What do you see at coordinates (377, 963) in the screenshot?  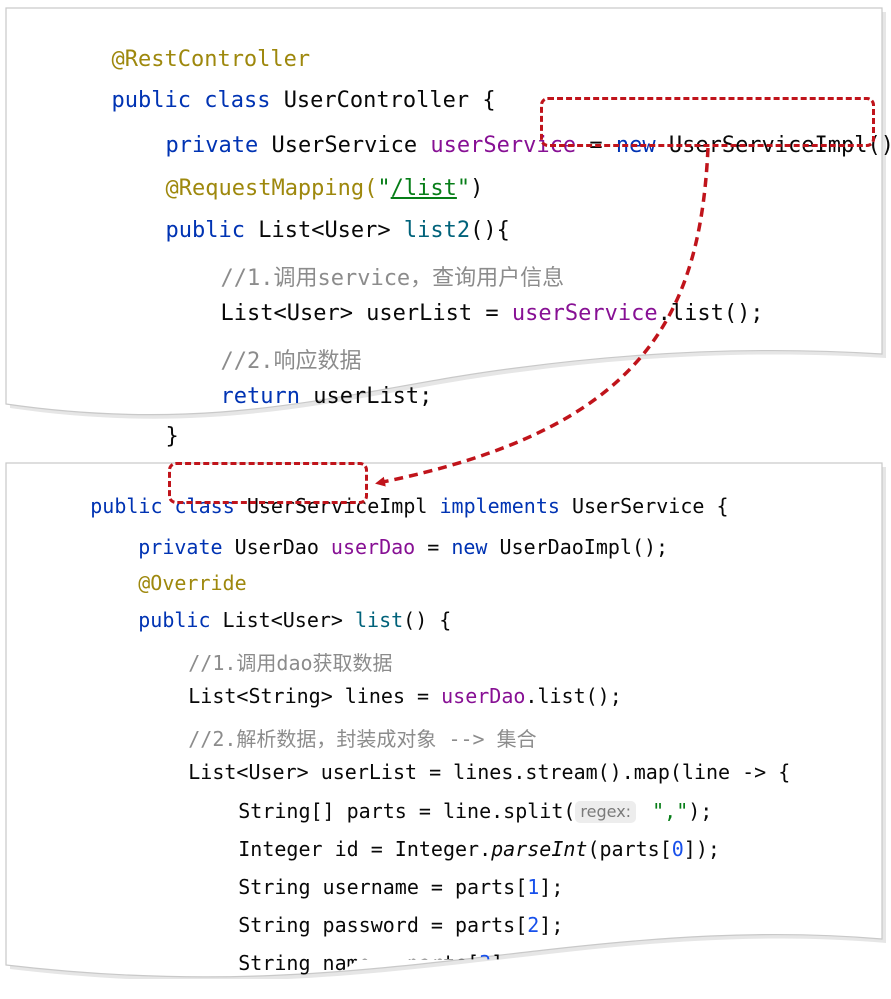 I see `code-line: String name = parts[3];` at bounding box center [377, 963].